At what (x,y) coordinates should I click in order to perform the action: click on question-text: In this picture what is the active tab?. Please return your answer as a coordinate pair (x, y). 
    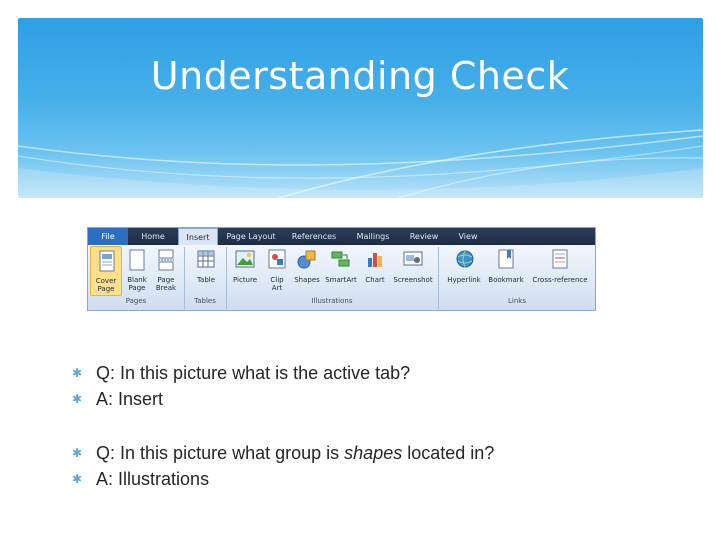
    Looking at the image, I should click on (265, 373).